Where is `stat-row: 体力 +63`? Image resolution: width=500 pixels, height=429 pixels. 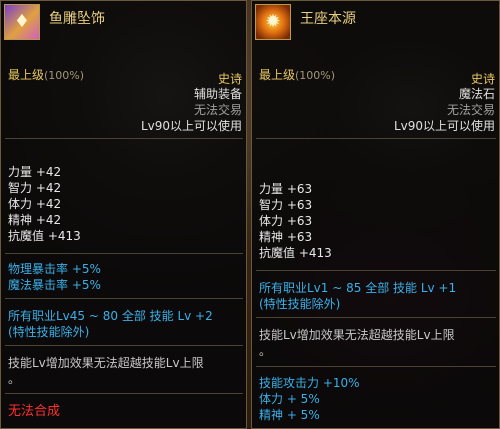 stat-row: 体力 +63 is located at coordinates (286, 221).